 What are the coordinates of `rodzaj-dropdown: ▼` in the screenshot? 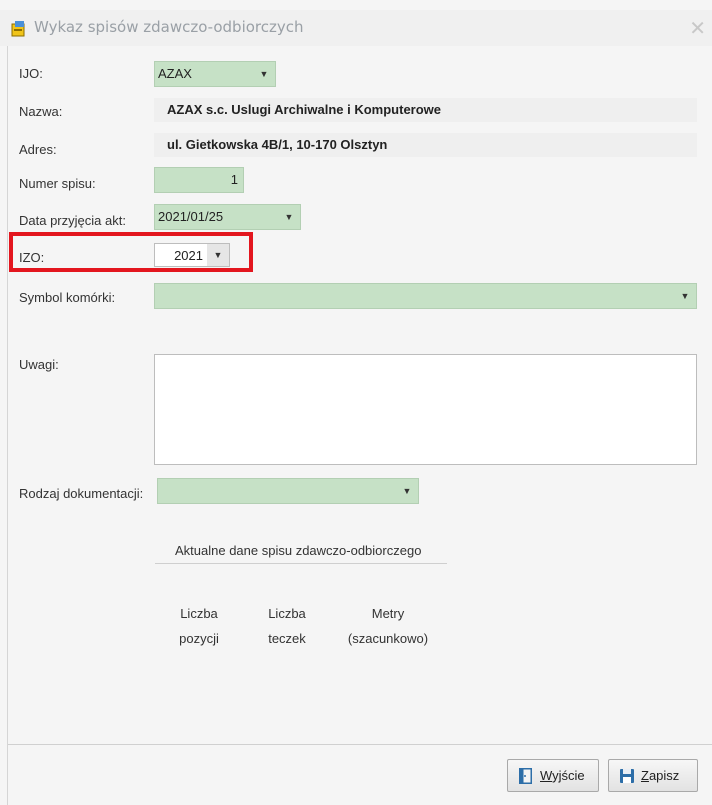 It's located at (288, 491).